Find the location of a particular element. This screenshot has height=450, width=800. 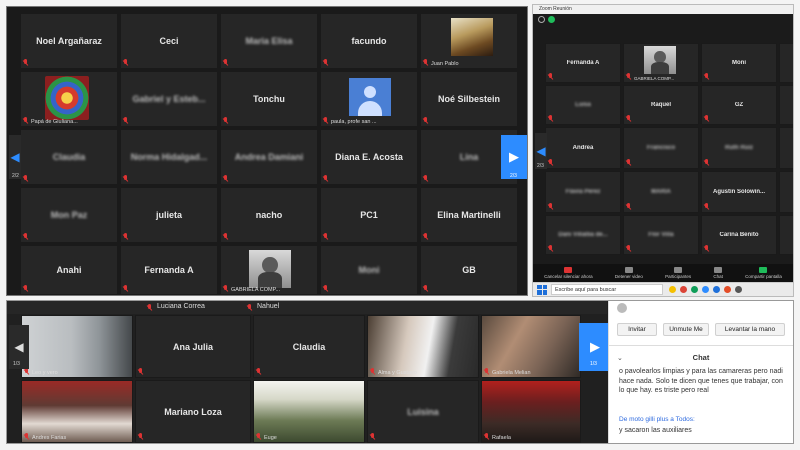

participant-tile: Juan Pablo is located at coordinates (469, 41).